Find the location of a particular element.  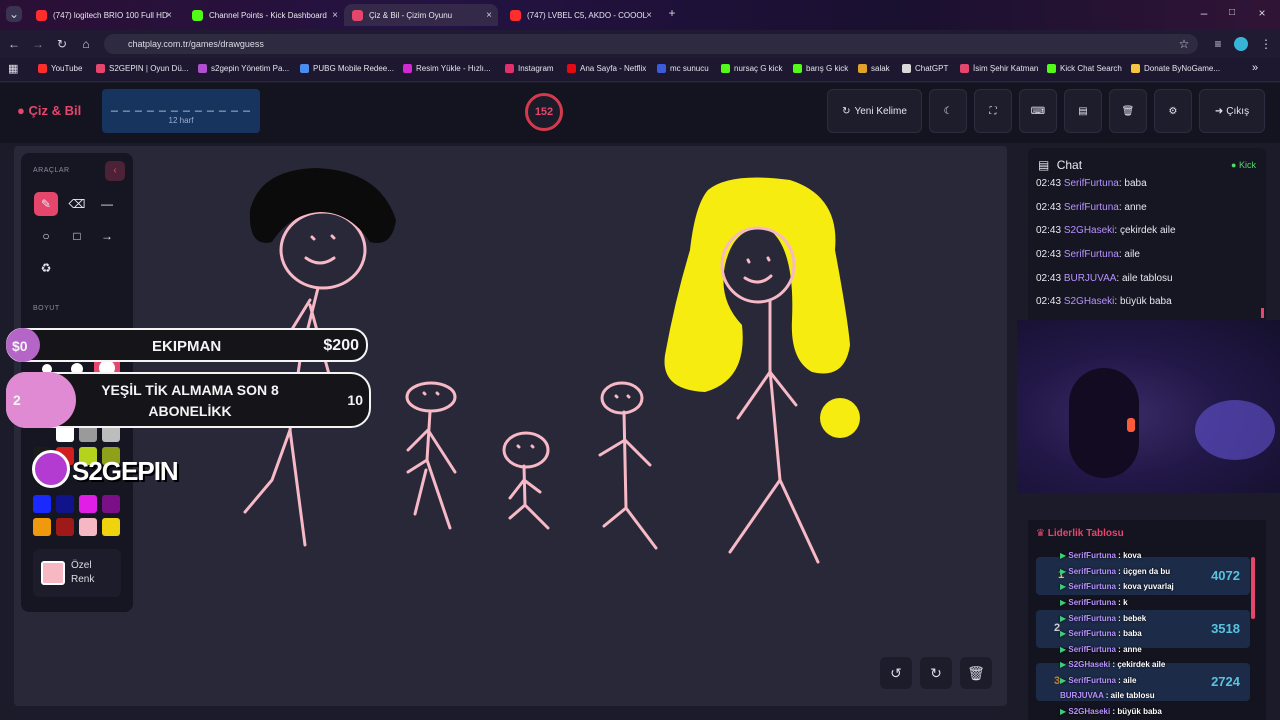

stream-chat-line: ▶ SerifFurtuna : bebek is located at coordinates (1103, 618).